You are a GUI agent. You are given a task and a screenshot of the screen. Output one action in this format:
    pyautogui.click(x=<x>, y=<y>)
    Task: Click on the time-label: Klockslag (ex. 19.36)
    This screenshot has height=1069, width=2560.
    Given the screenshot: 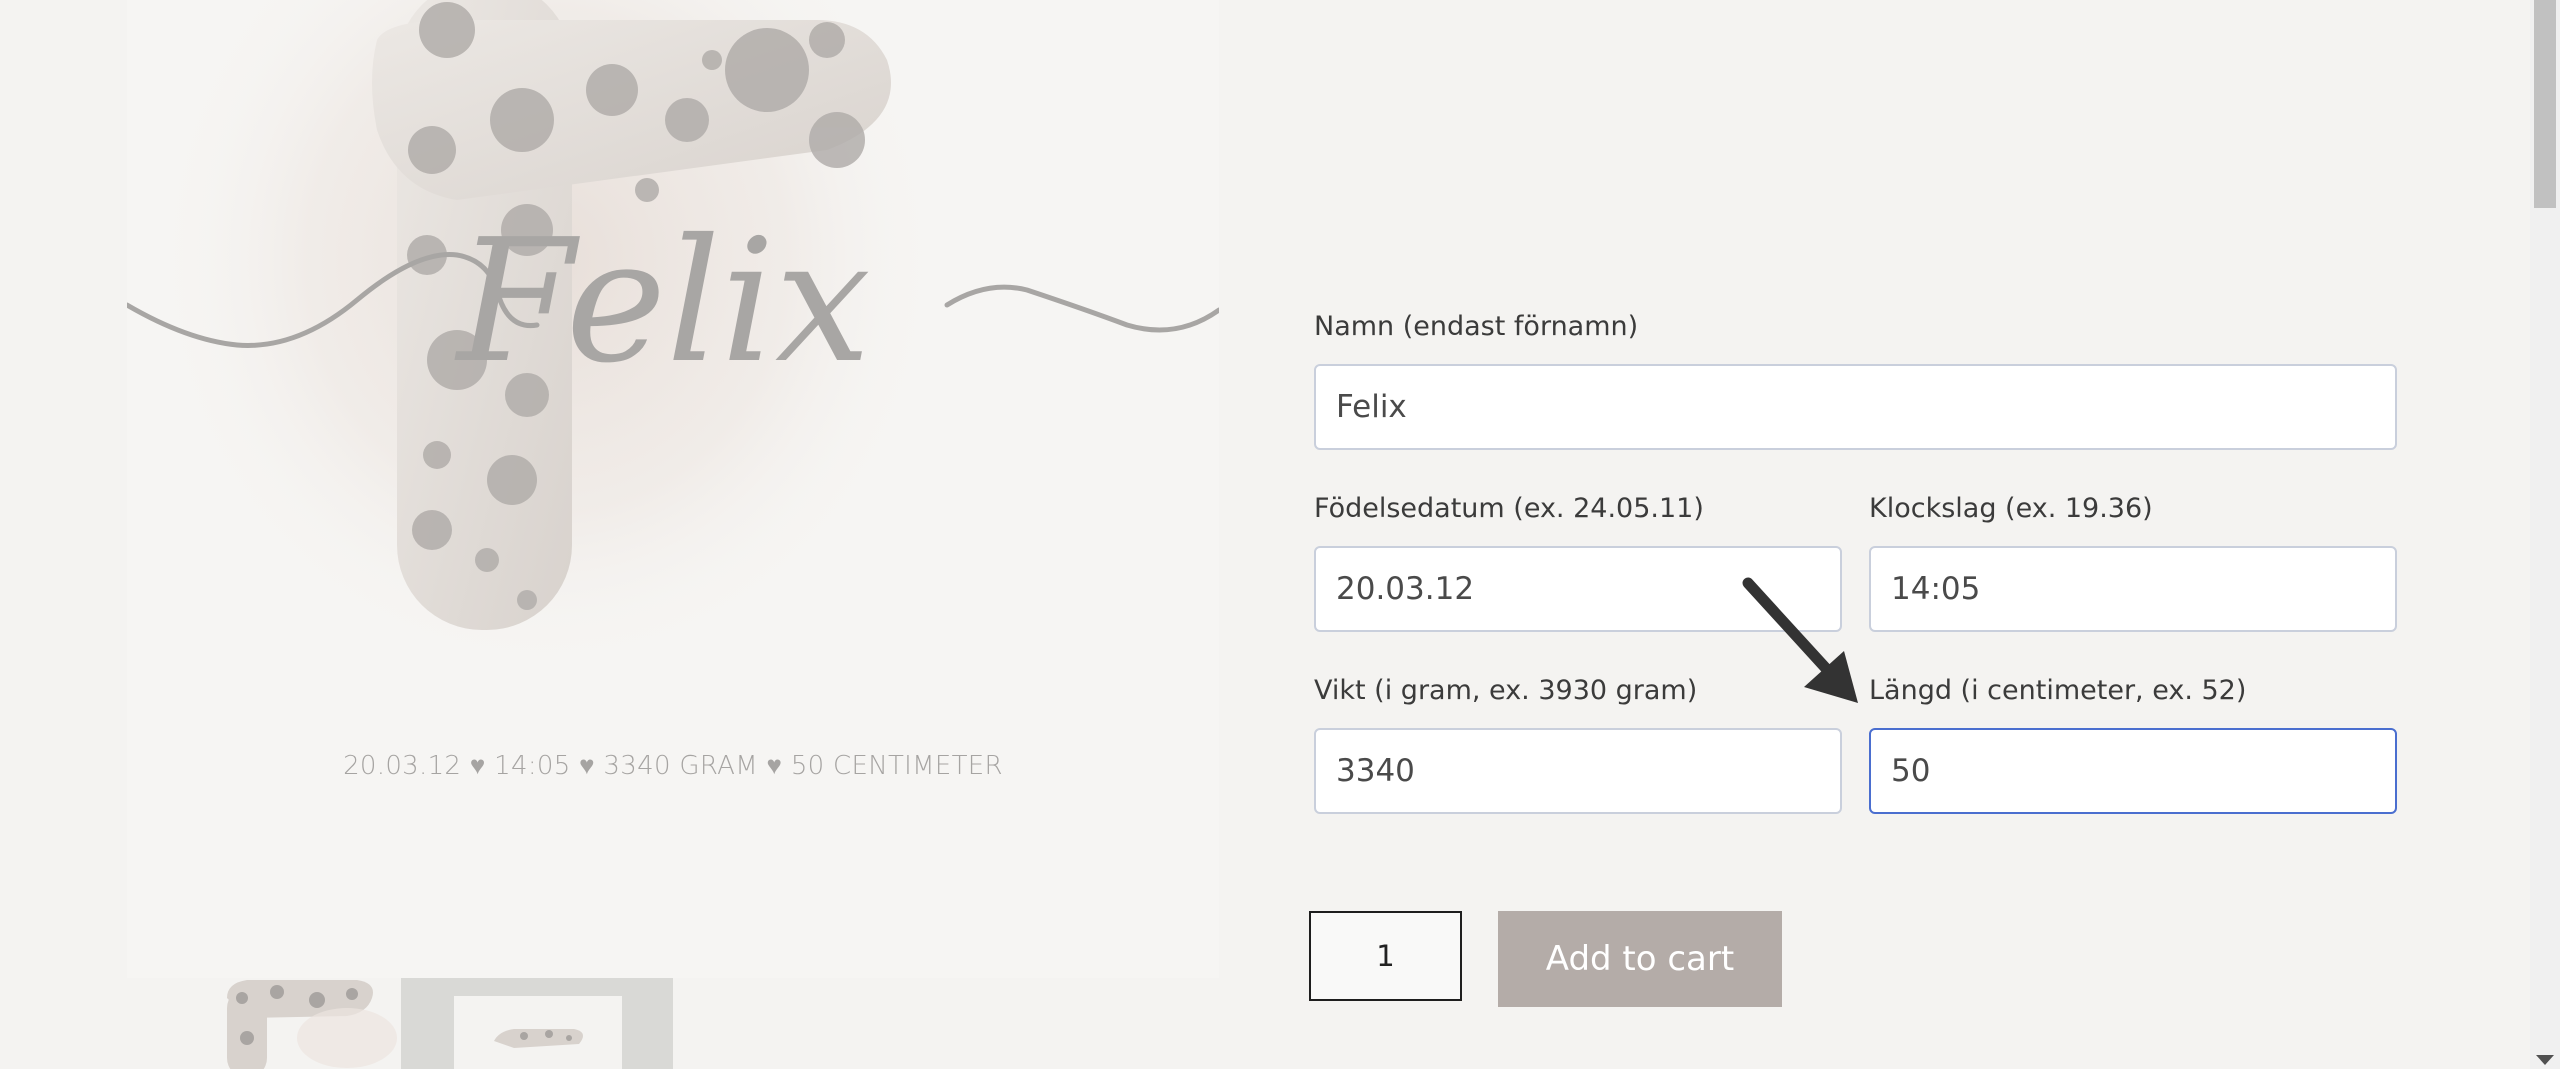 What is the action you would take?
    pyautogui.click(x=2011, y=508)
    